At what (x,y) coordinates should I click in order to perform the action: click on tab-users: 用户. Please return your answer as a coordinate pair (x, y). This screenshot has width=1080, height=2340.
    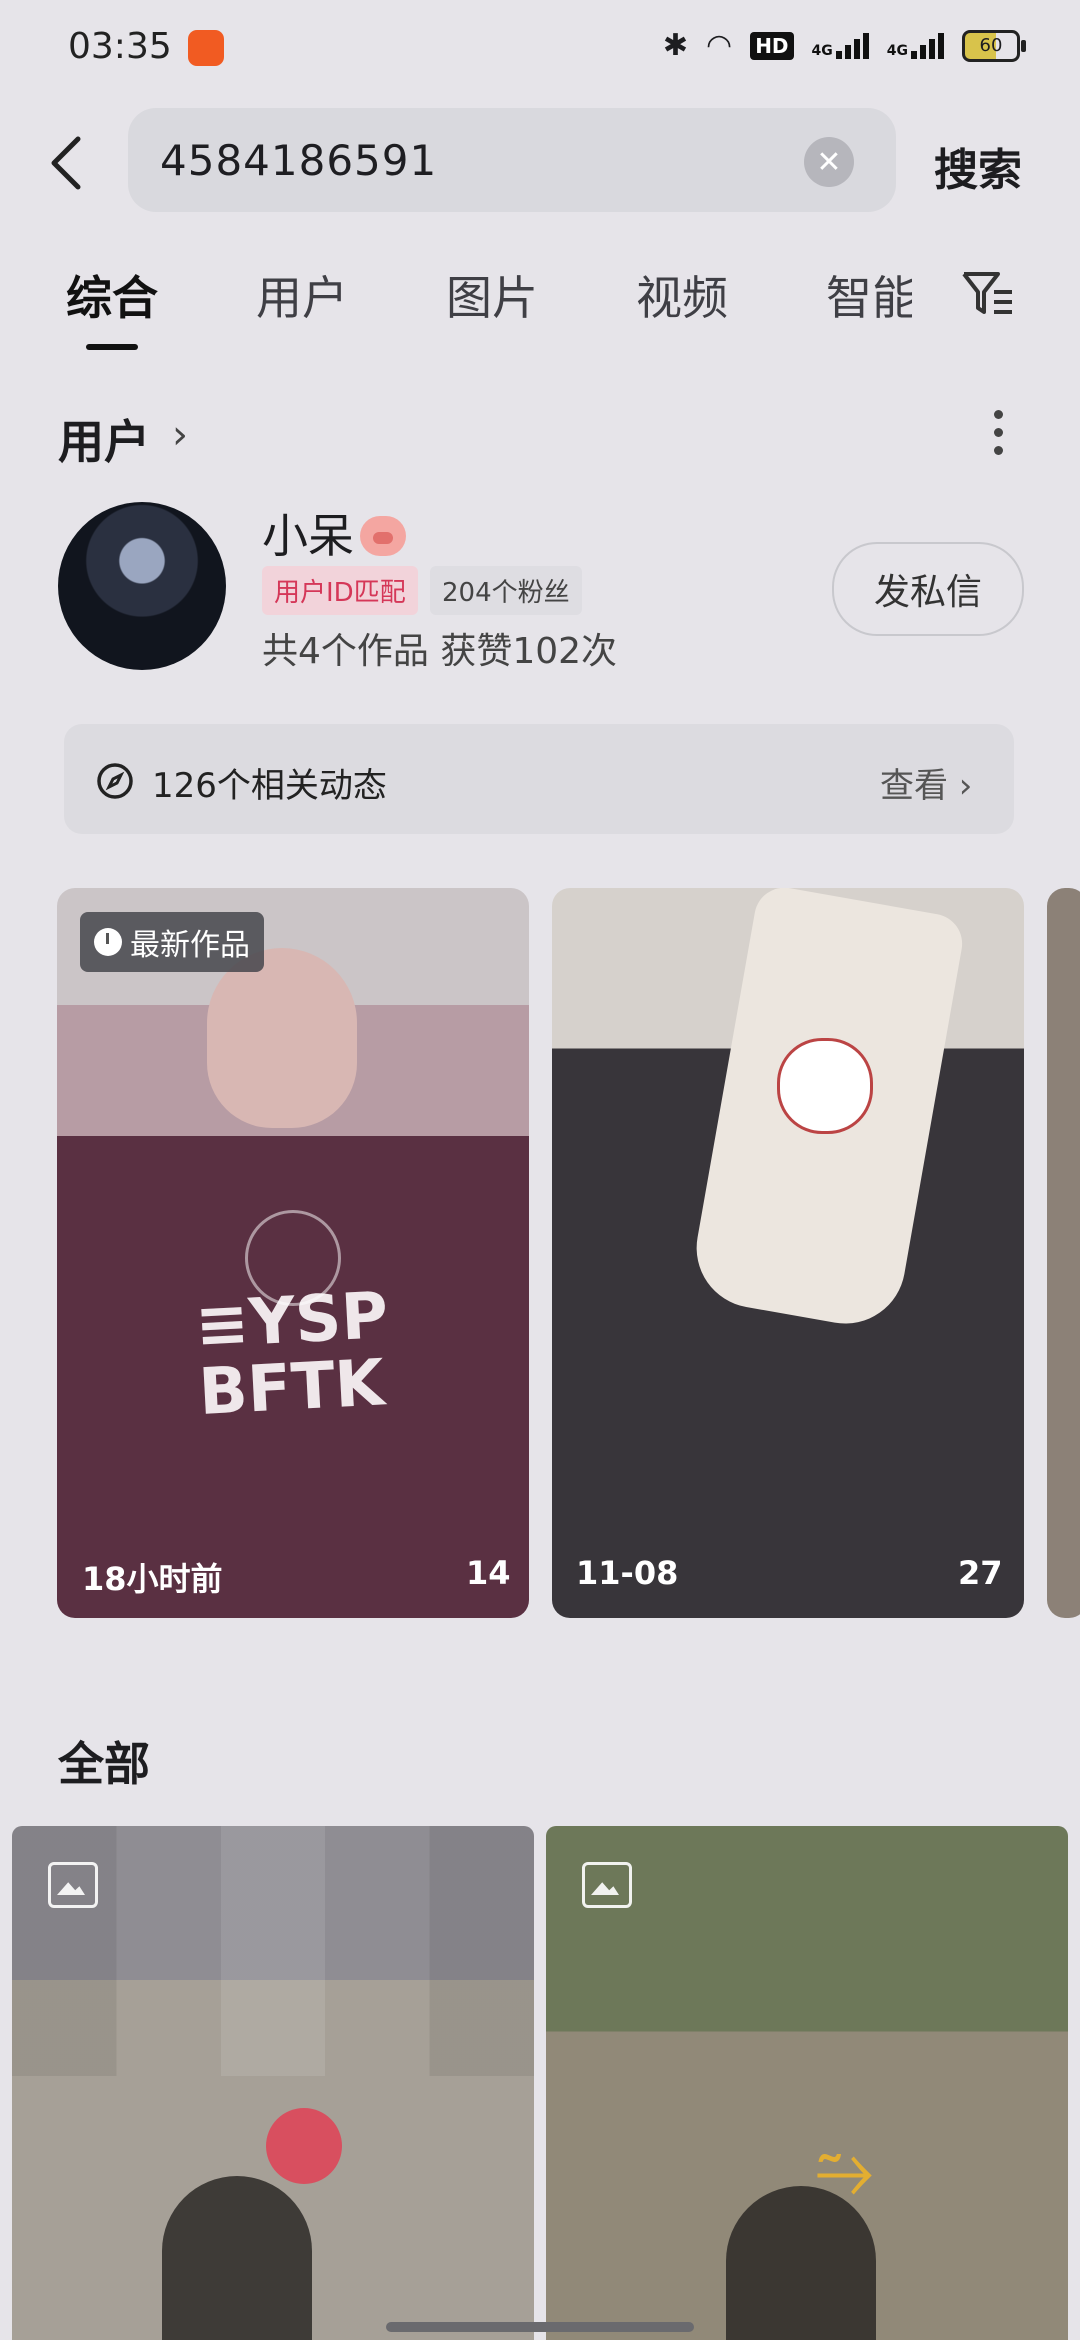
    Looking at the image, I should click on (302, 295).